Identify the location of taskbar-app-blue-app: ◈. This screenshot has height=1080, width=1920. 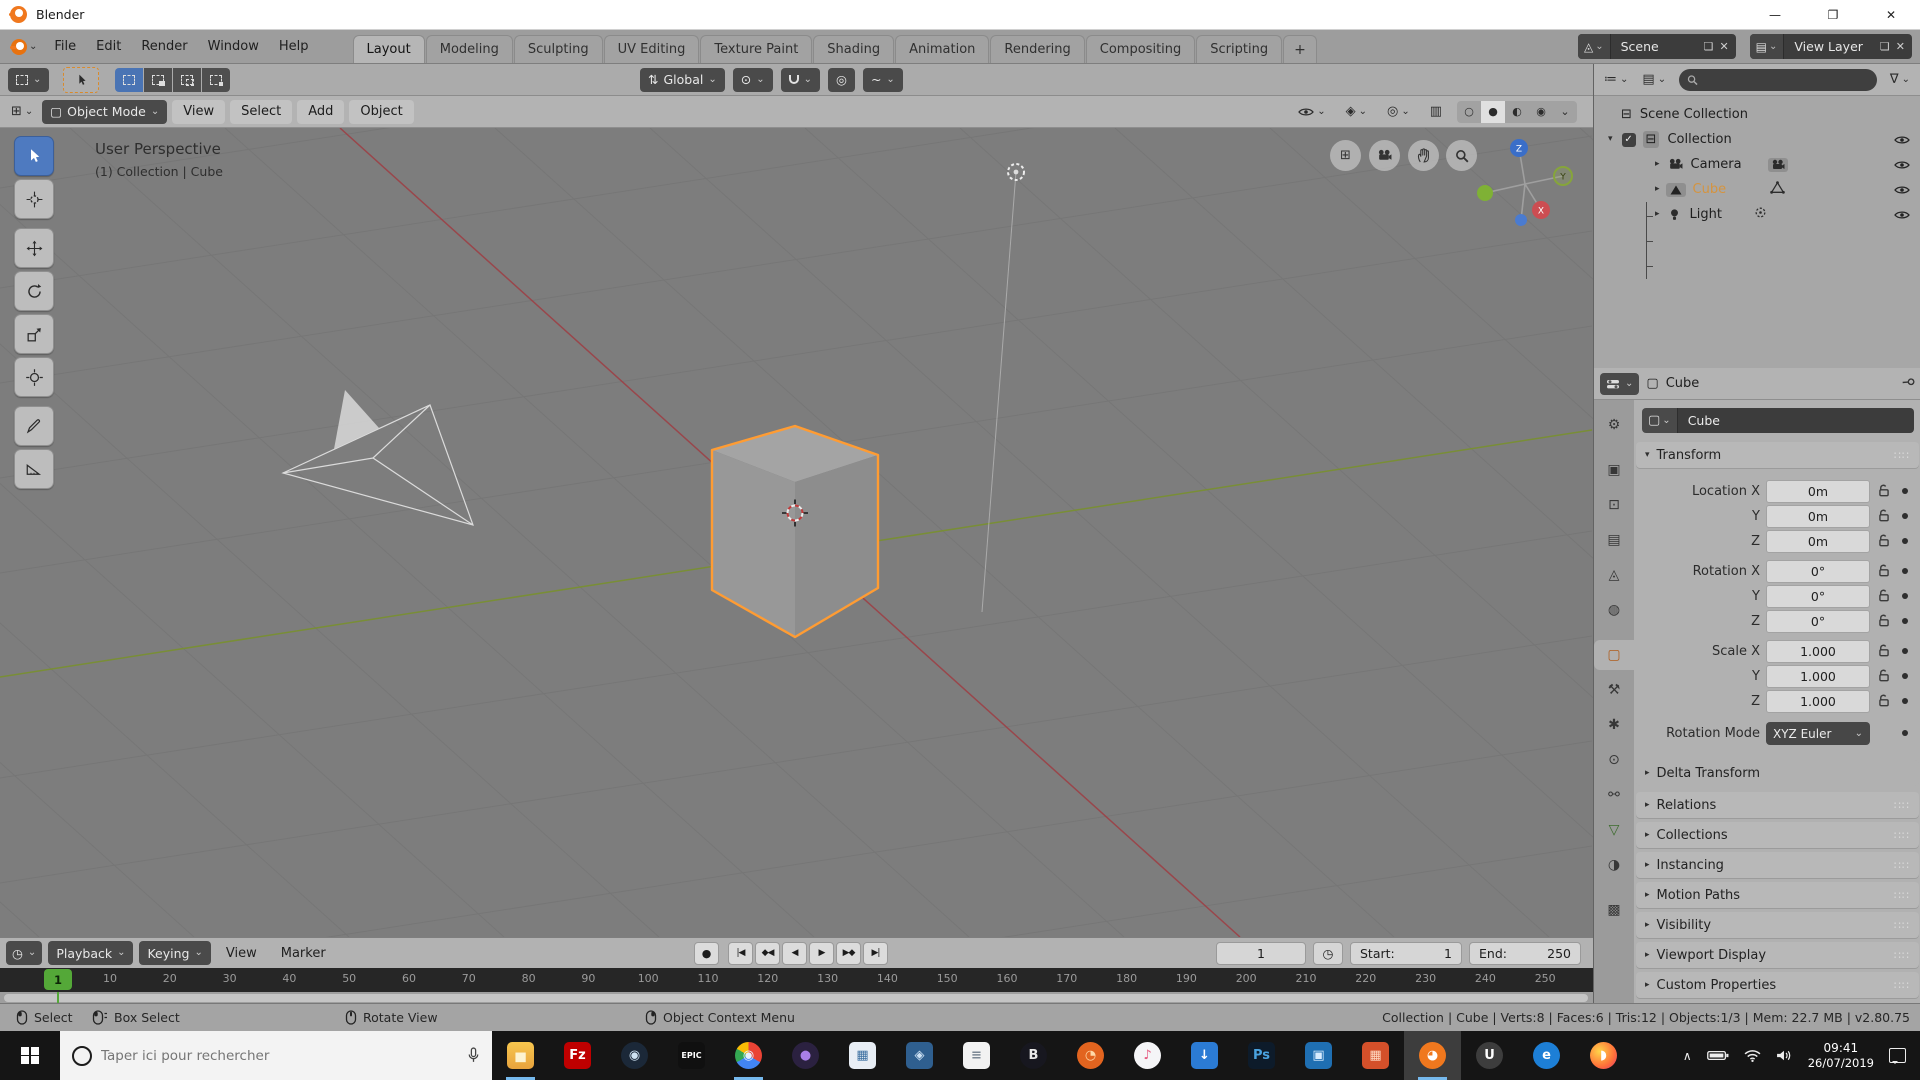
(919, 1055).